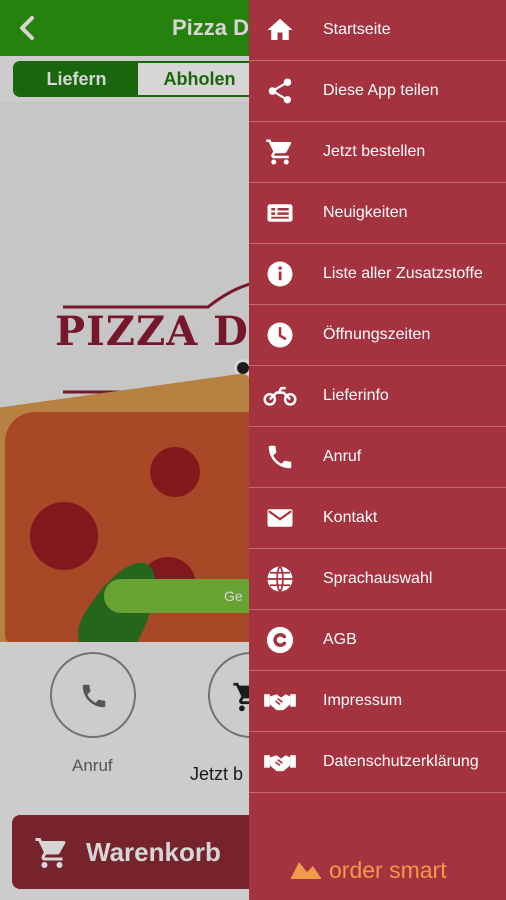 The image size is (506, 900). What do you see at coordinates (403, 273) in the screenshot?
I see `menu-label: Liste aller Zusatzstoffe` at bounding box center [403, 273].